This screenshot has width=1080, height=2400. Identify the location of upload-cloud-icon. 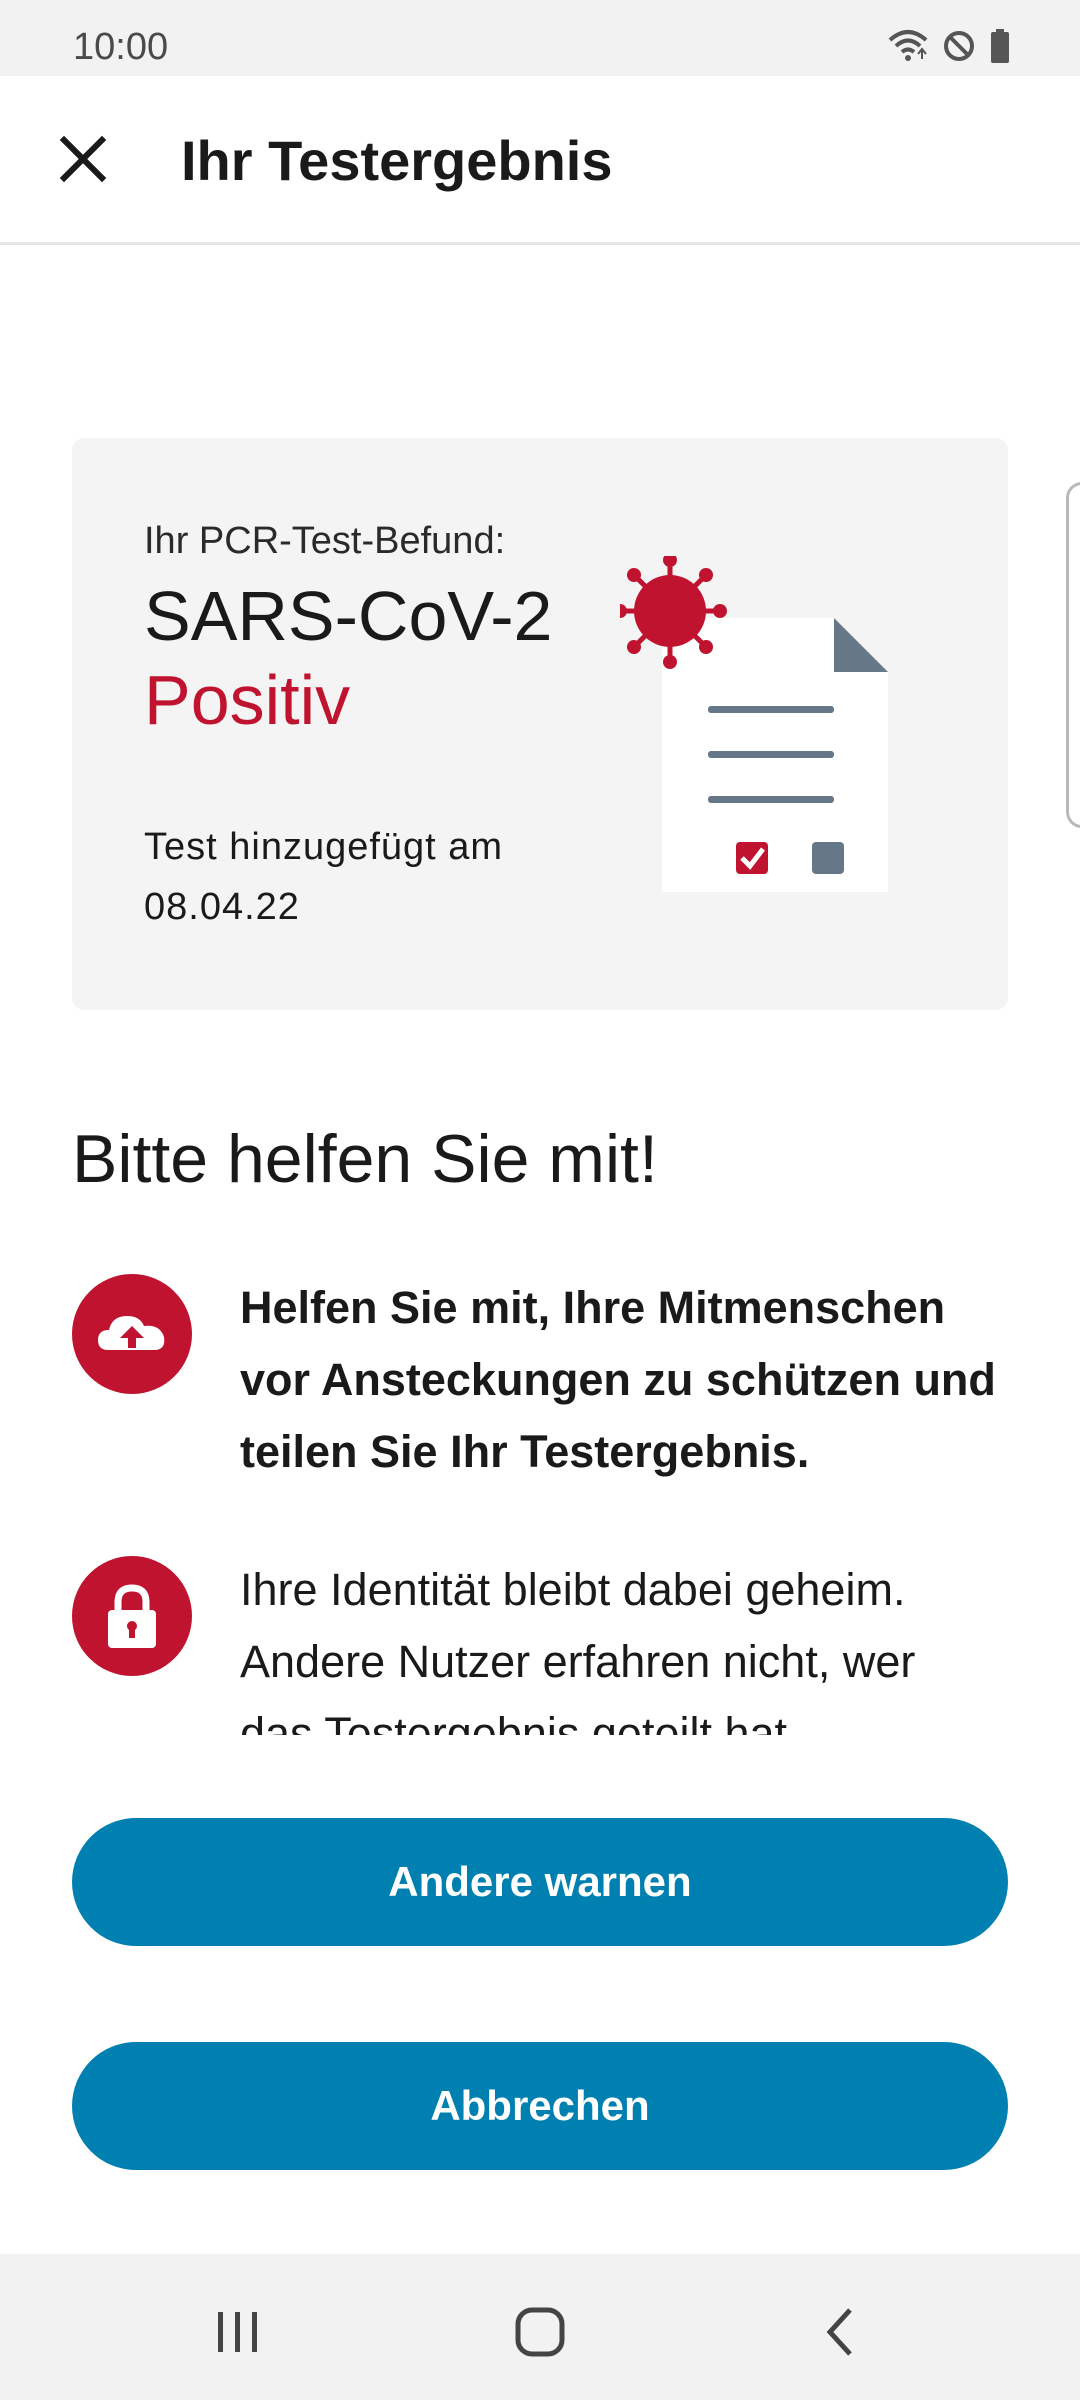
(132, 1334).